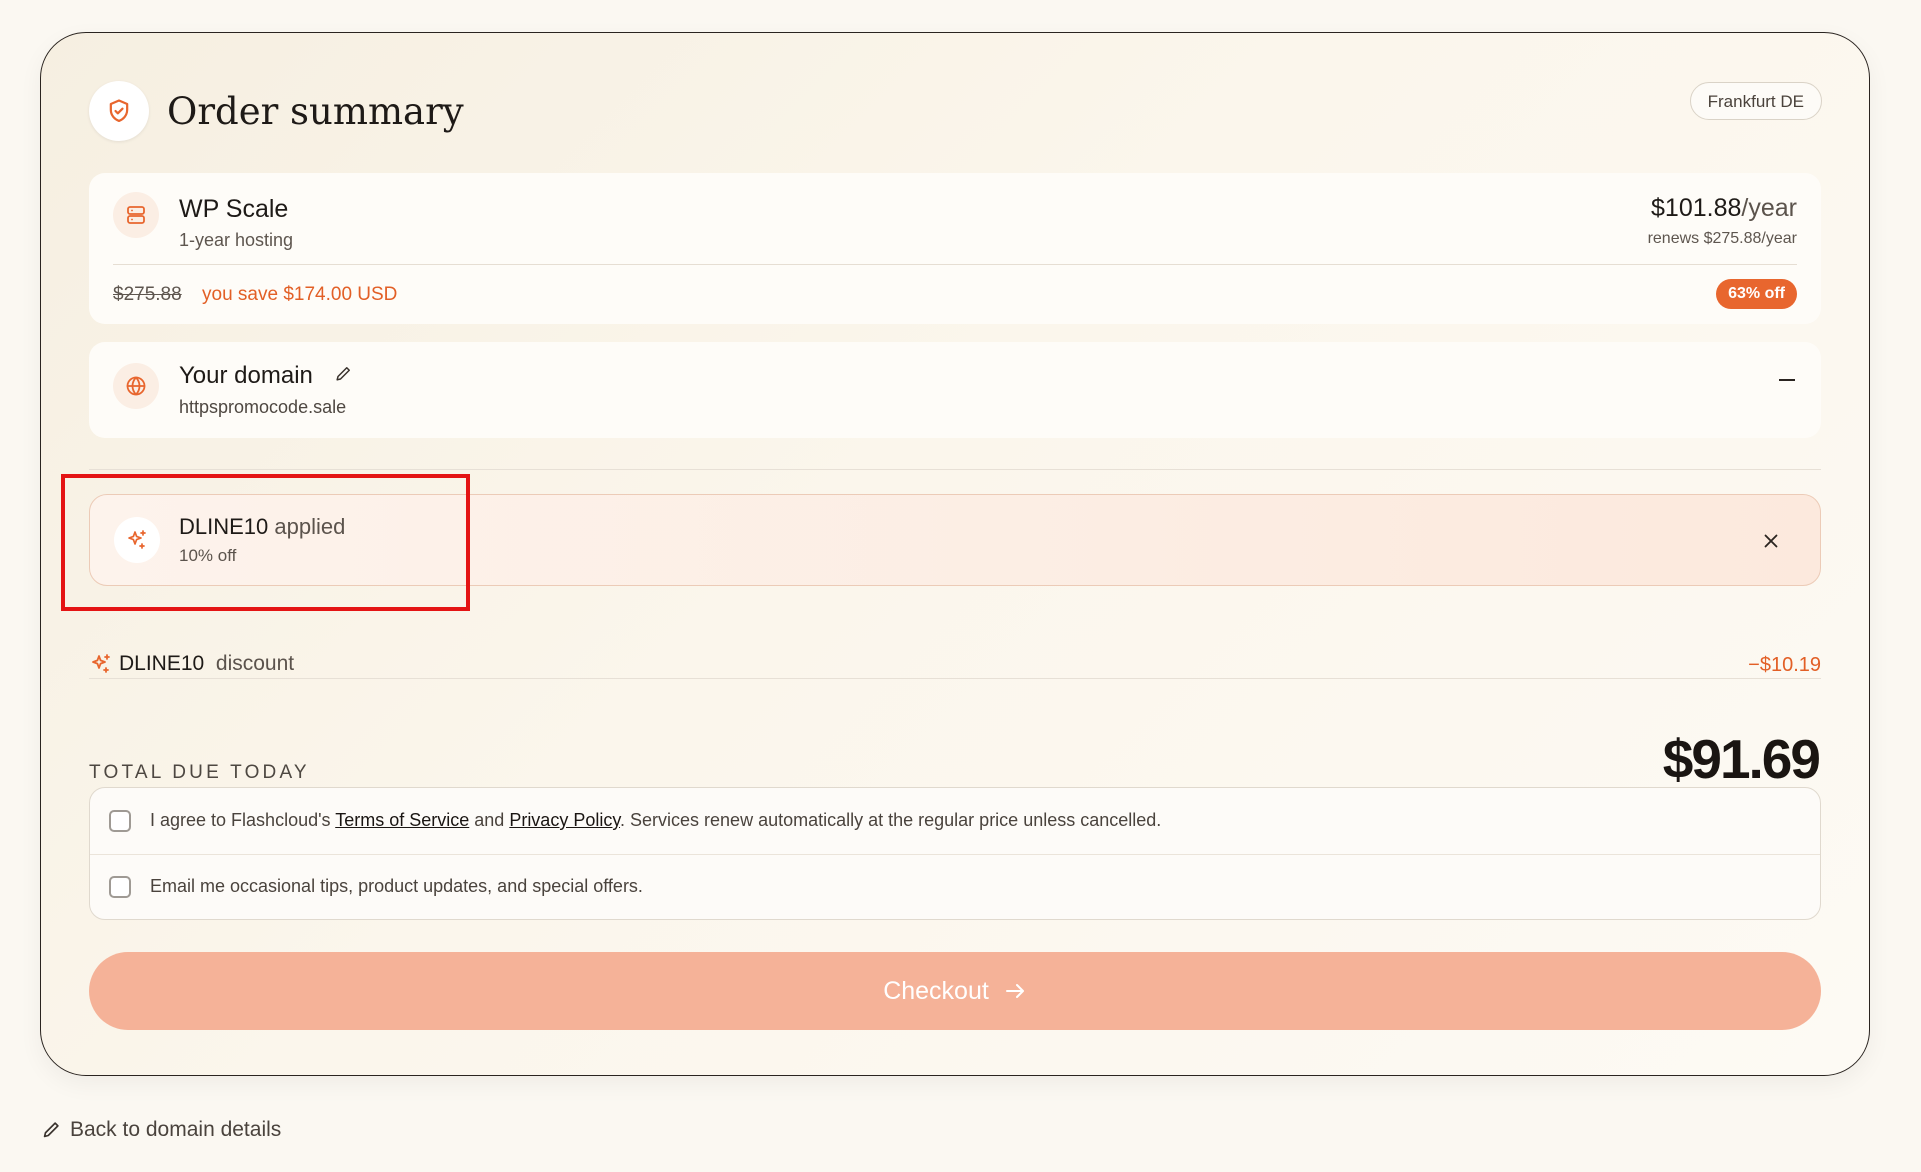  Describe the element at coordinates (236, 240) in the screenshot. I see `plan-term: 1-year hosting` at that location.